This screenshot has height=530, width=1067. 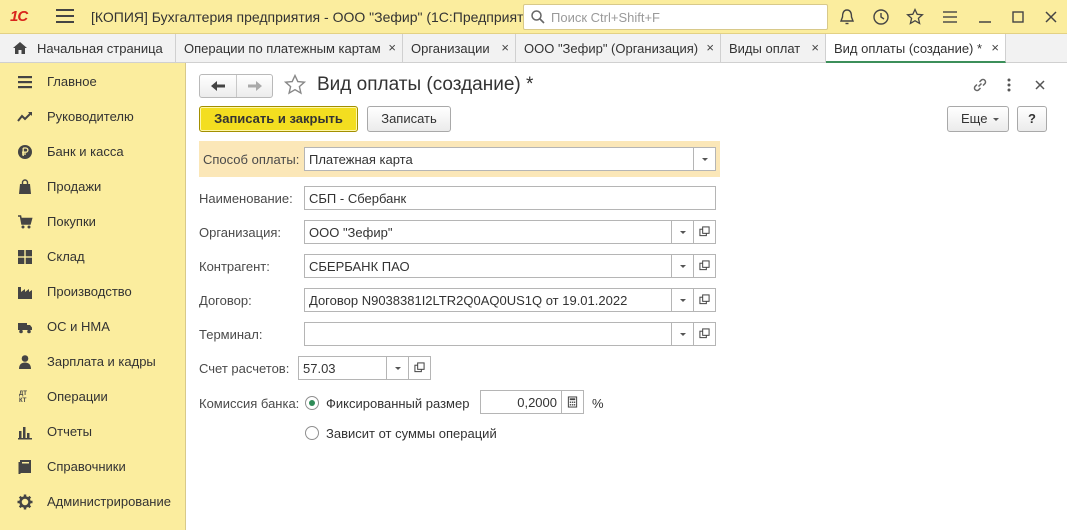 What do you see at coordinates (20, 48) in the screenshot?
I see `home-icon` at bounding box center [20, 48].